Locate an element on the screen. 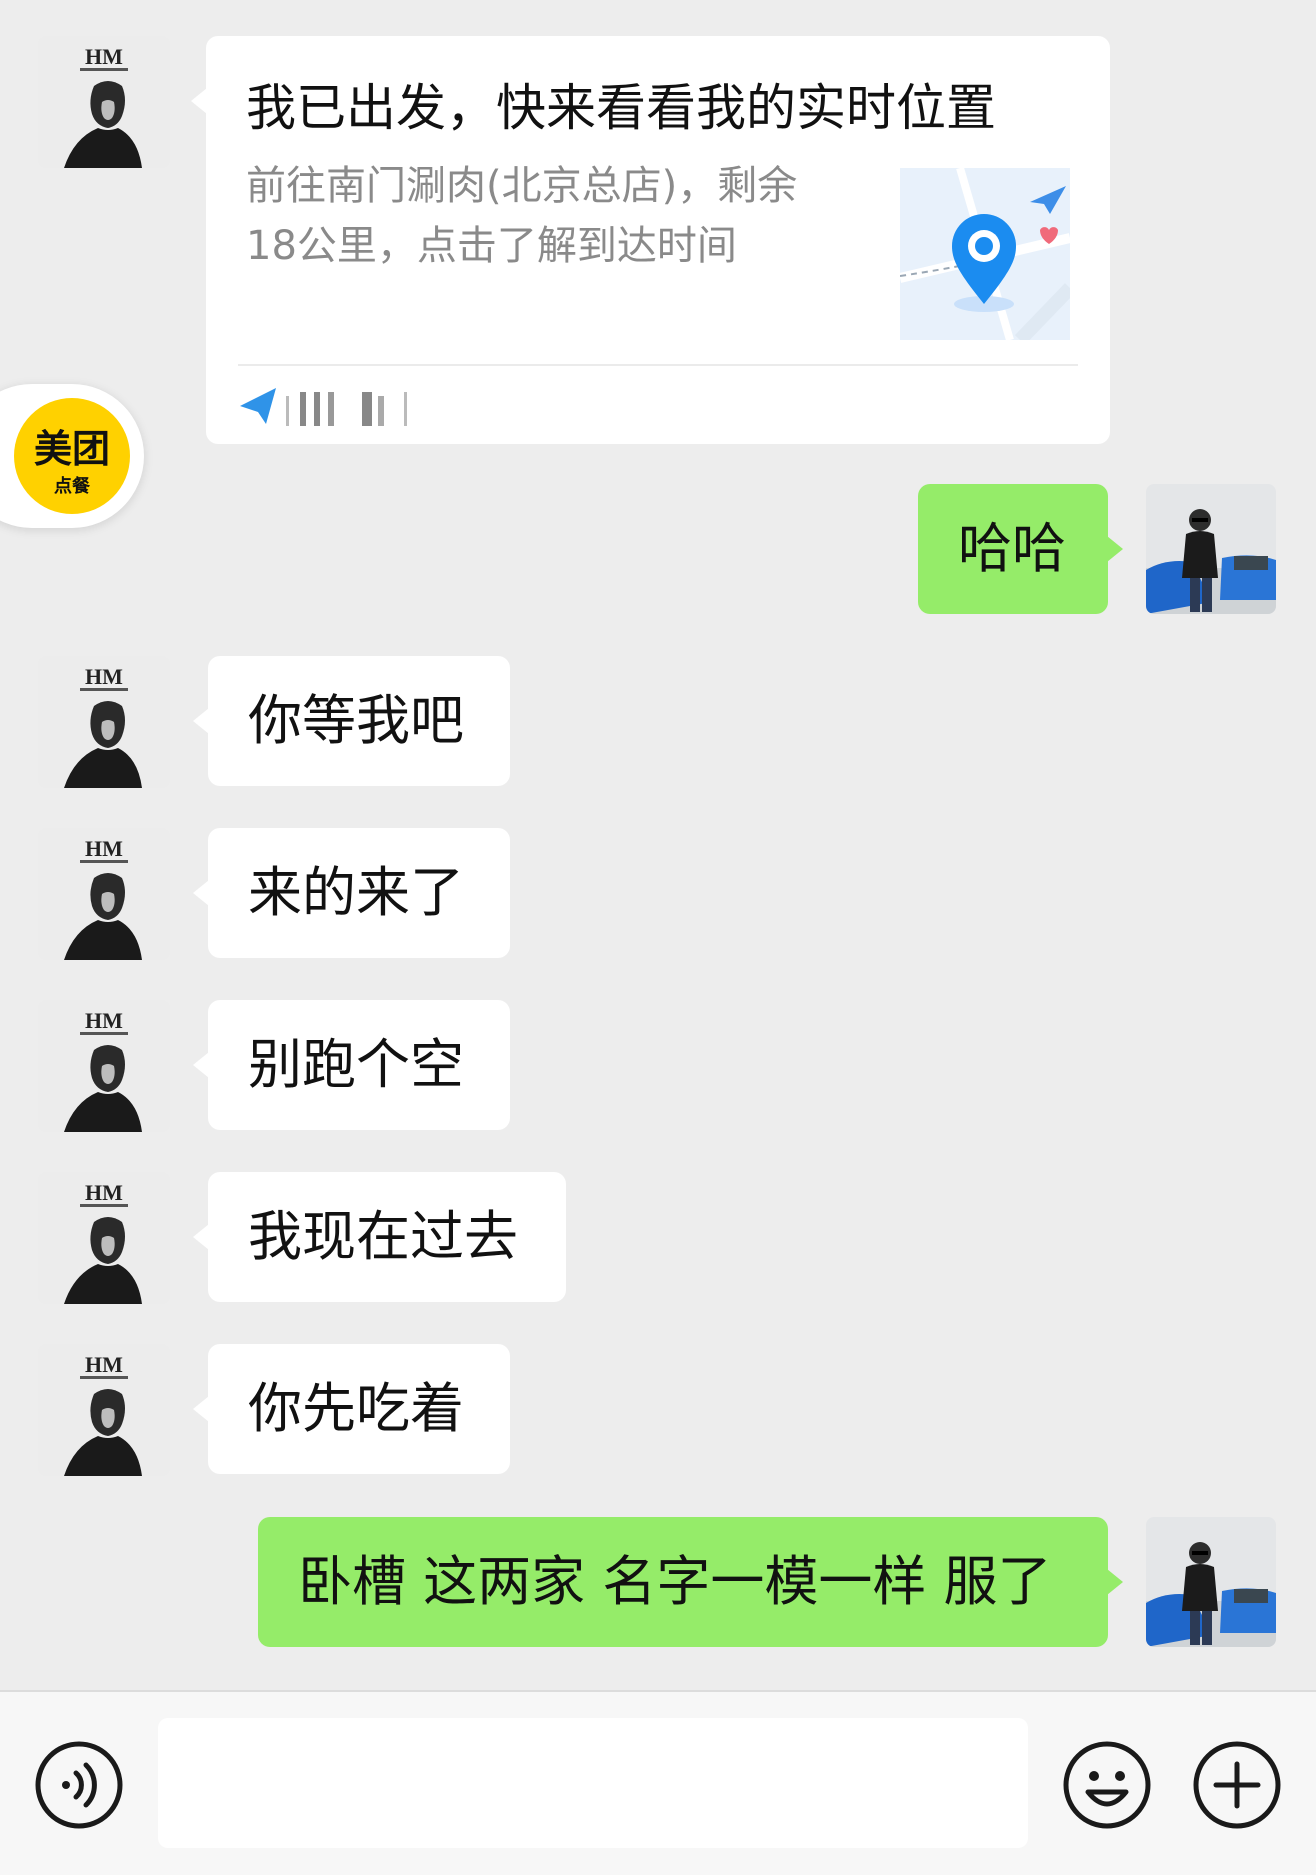  chat-input-bar is located at coordinates (658, 1782).